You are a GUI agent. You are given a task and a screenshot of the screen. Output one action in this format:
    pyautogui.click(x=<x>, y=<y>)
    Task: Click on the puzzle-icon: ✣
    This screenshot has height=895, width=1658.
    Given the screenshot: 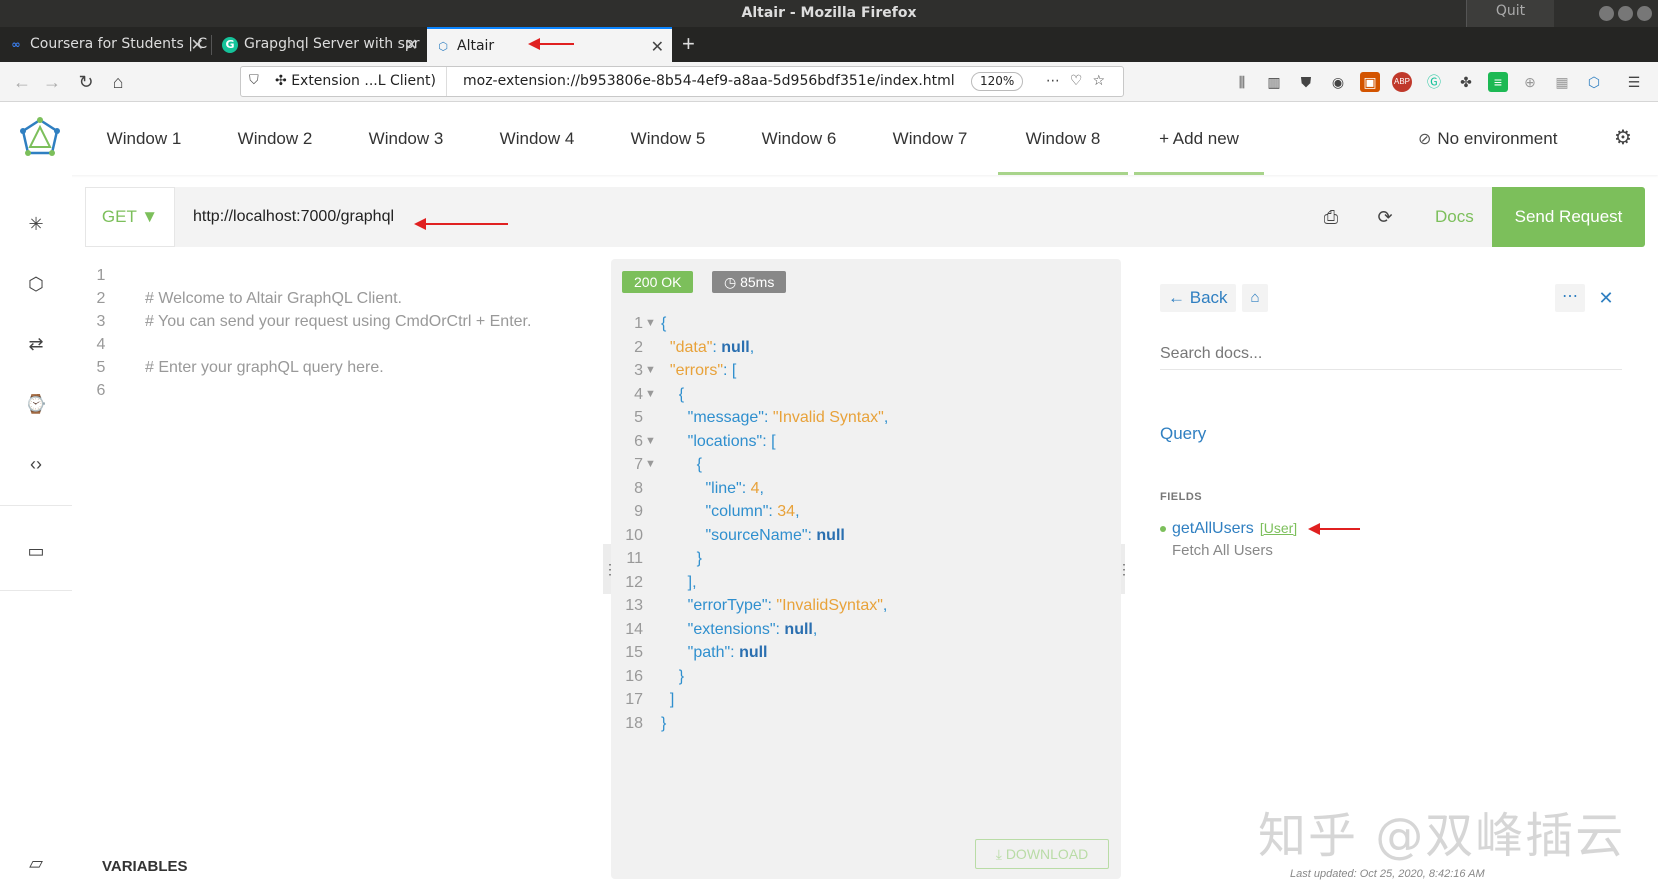 What is the action you would take?
    pyautogui.click(x=283, y=81)
    